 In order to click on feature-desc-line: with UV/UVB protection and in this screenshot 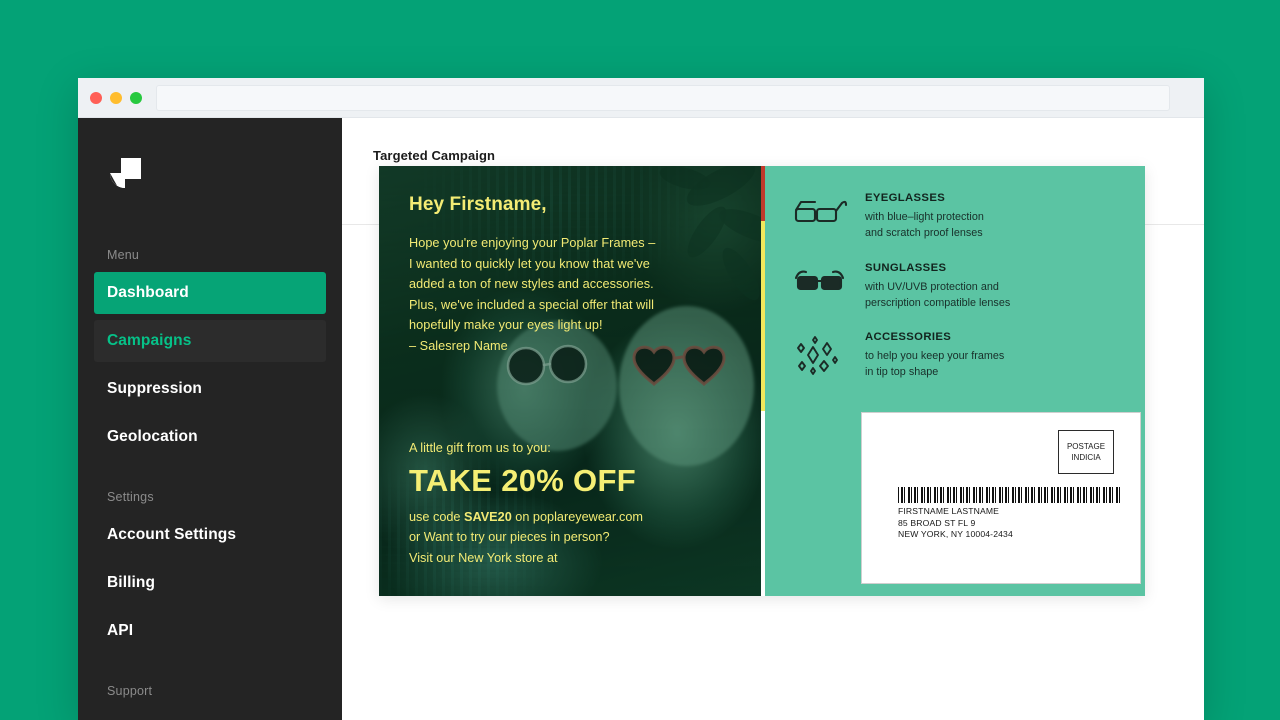, I will do `click(932, 286)`.